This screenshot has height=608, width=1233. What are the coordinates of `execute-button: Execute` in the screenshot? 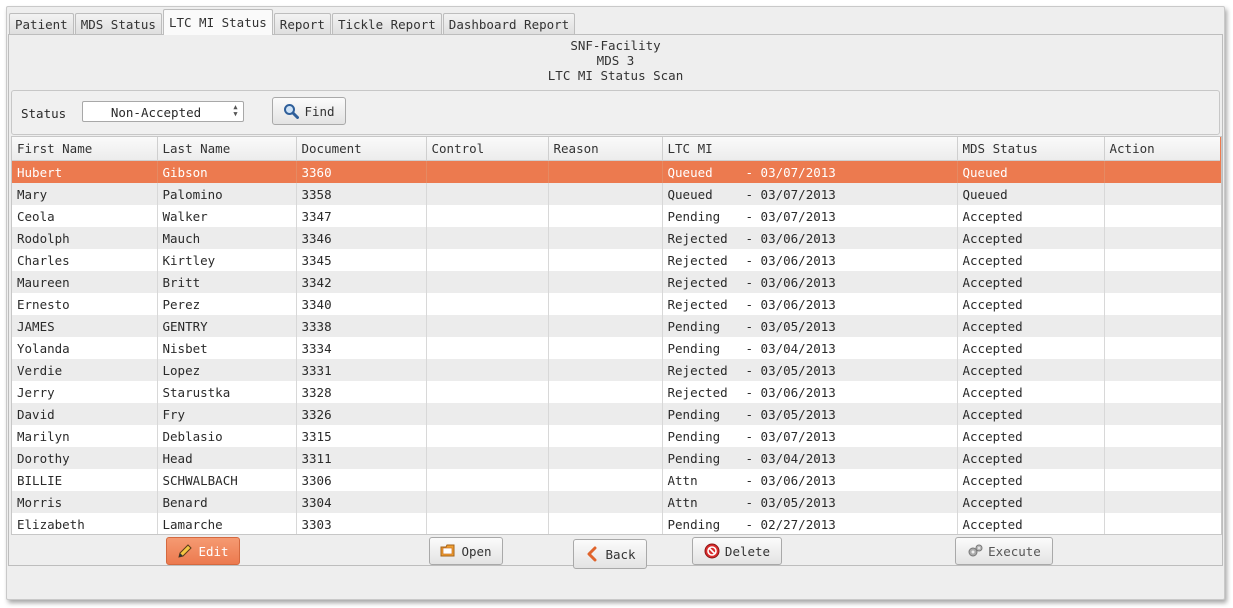 It's located at (1004, 551).